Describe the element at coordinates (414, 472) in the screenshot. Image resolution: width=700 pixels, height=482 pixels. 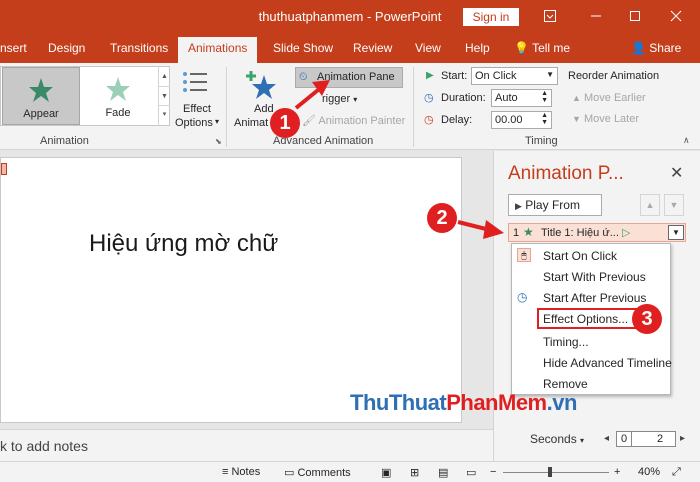
I see `slide-sorter-icon: ⊞` at that location.